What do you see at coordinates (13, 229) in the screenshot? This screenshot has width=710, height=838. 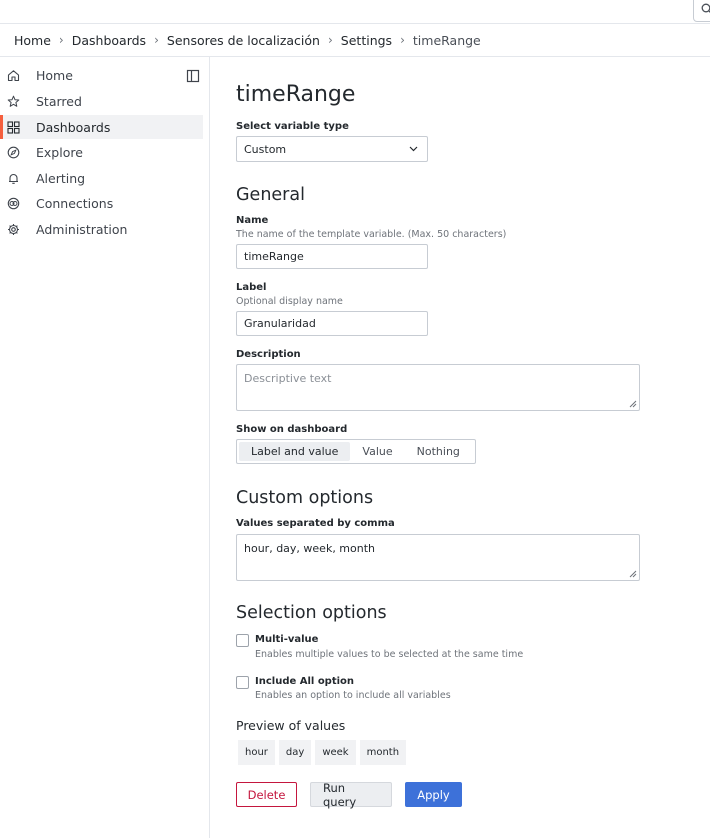 I see `gear-icon` at bounding box center [13, 229].